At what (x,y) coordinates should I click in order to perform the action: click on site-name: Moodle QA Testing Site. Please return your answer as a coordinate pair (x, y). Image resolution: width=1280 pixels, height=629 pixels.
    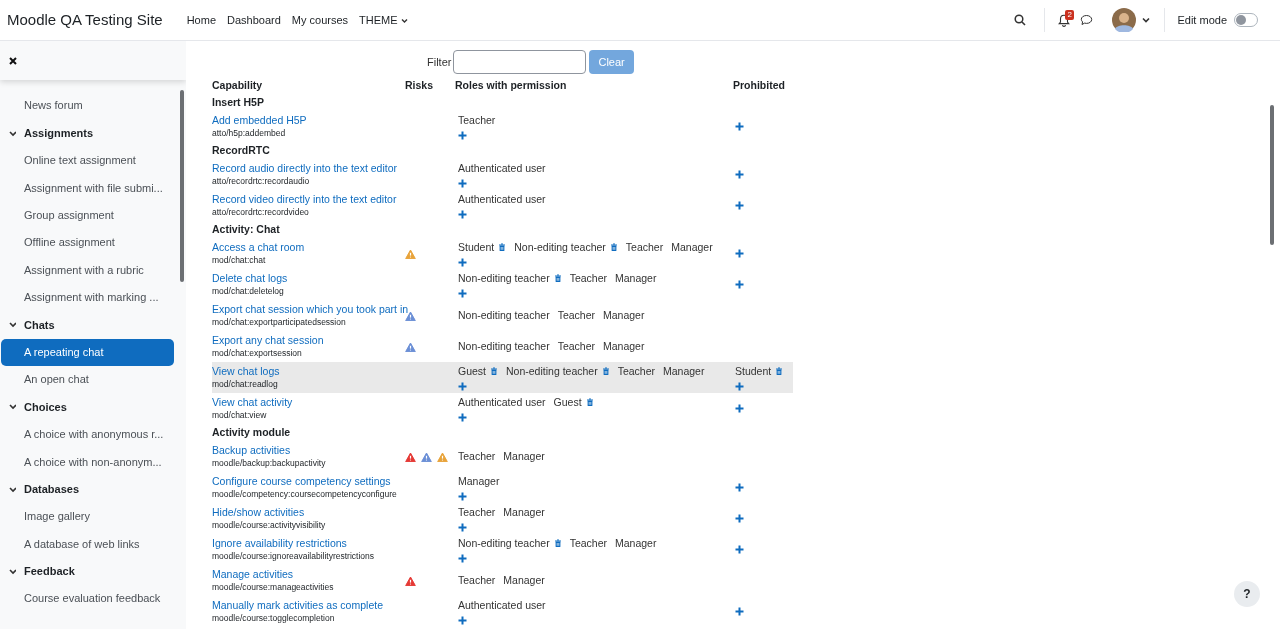
    Looking at the image, I should click on (85, 20).